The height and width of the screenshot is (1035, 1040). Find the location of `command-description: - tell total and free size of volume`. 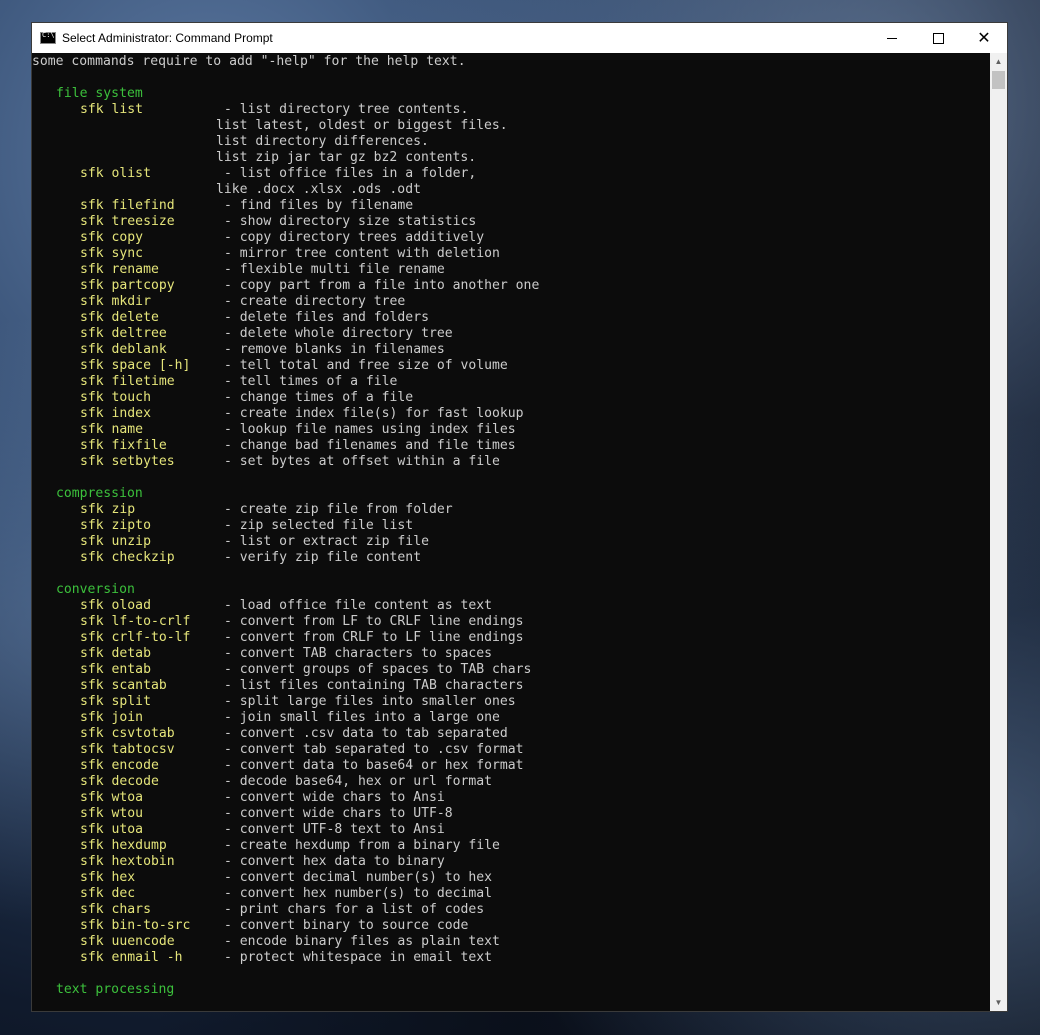

command-description: - tell total and free size of volume is located at coordinates (366, 365).